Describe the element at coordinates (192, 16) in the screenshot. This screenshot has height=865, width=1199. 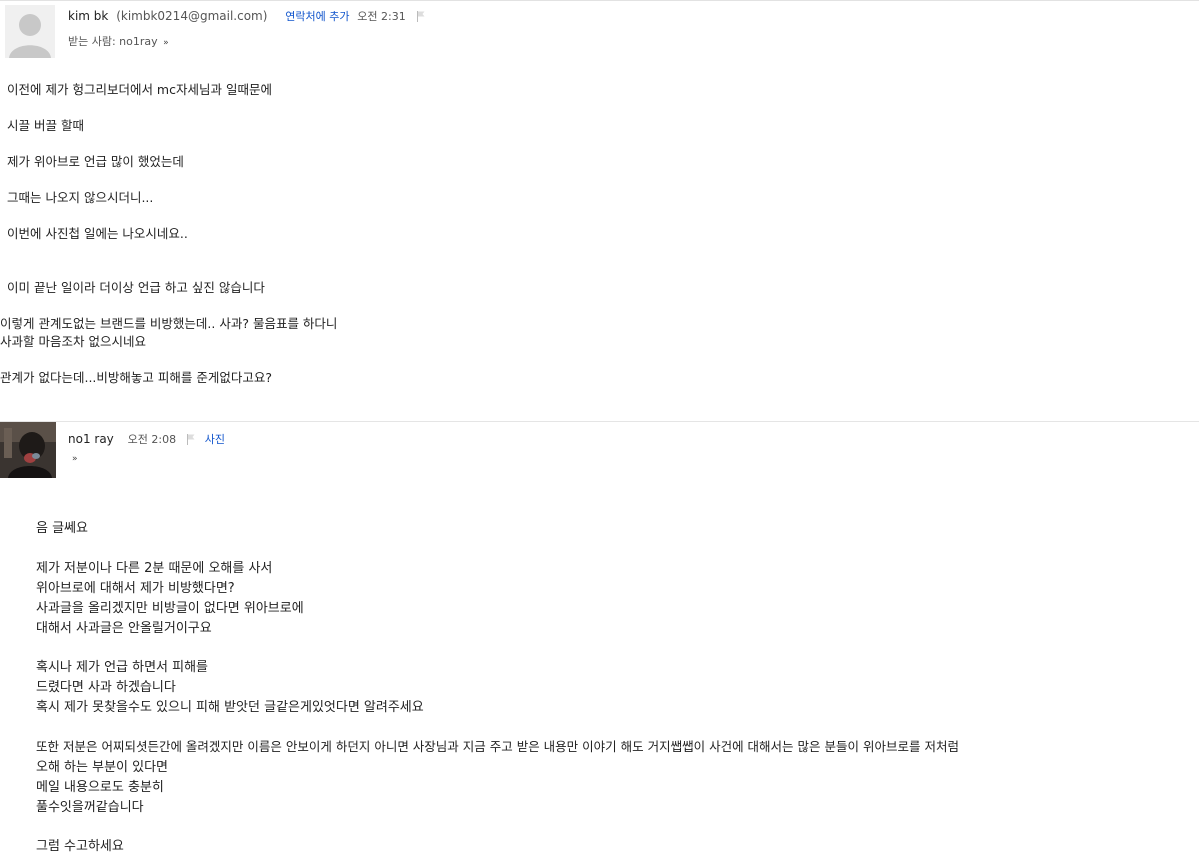
I see `sender-email: (kimbk0214@gmail.com)` at that location.